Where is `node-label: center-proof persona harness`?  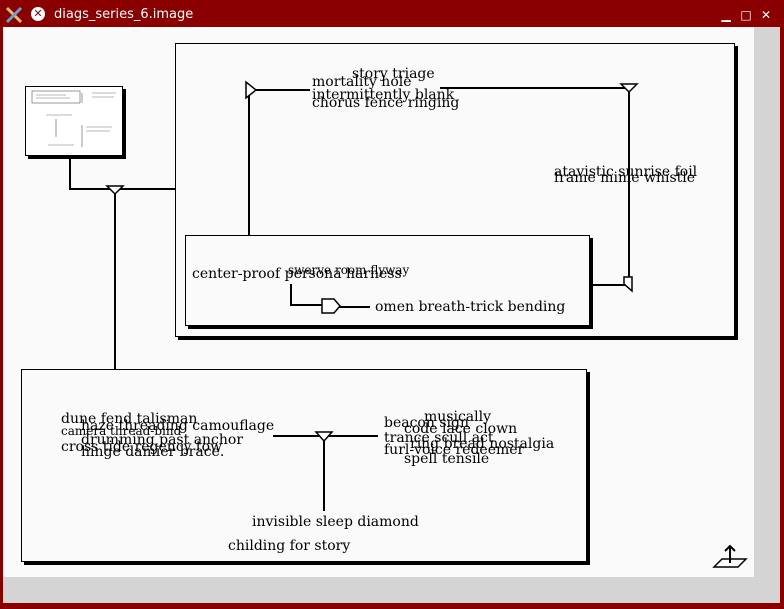
node-label: center-proof persona harness is located at coordinates (297, 274).